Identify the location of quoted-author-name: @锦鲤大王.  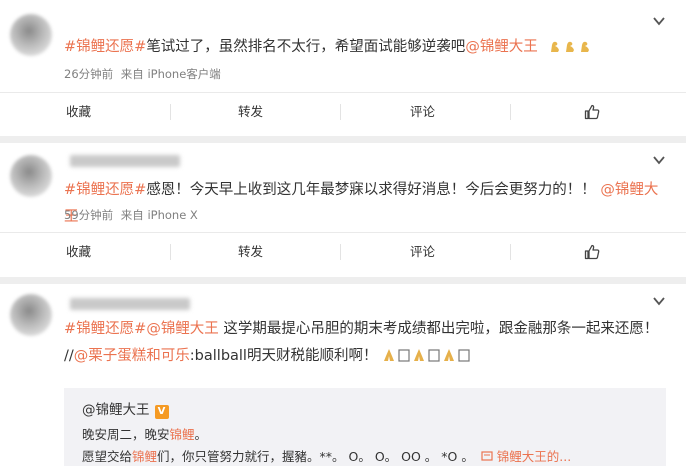
(116, 410).